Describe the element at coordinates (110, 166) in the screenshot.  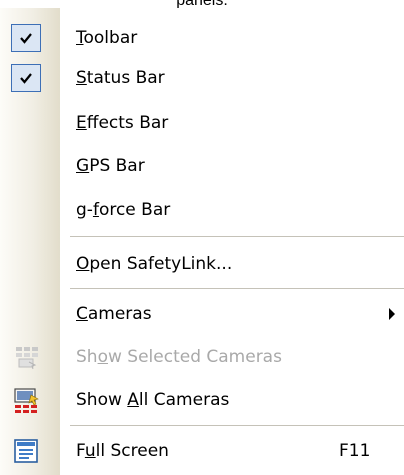
I see `menu-item-label: GPS Bar` at that location.